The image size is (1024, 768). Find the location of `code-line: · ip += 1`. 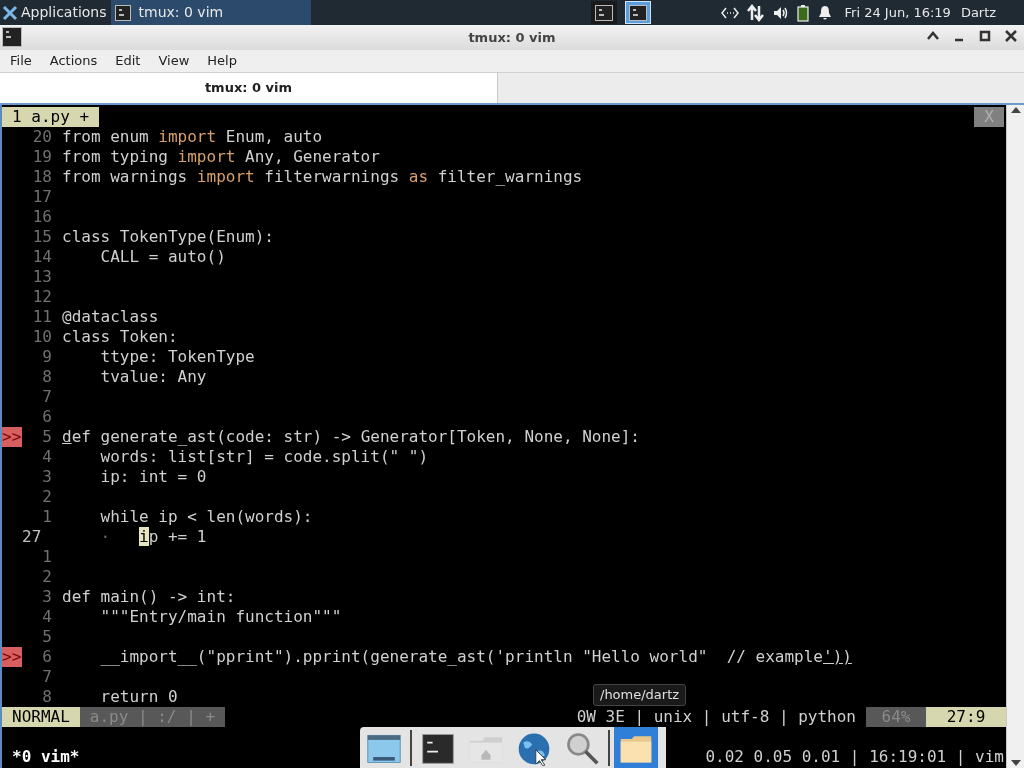

code-line: · ip += 1 is located at coordinates (153, 537).